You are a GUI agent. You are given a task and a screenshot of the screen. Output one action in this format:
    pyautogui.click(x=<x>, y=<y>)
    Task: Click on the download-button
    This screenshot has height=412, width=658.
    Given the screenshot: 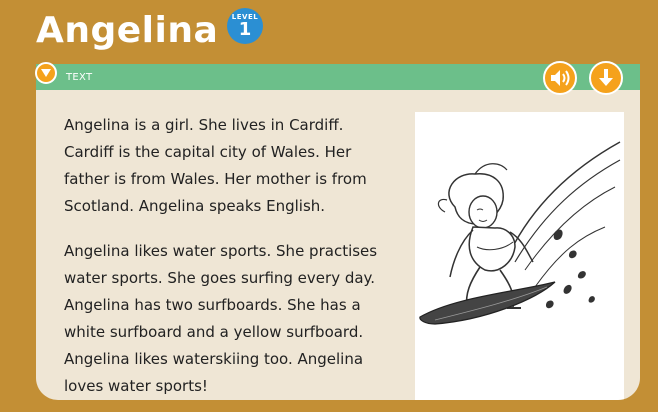 What is the action you would take?
    pyautogui.click(x=606, y=78)
    